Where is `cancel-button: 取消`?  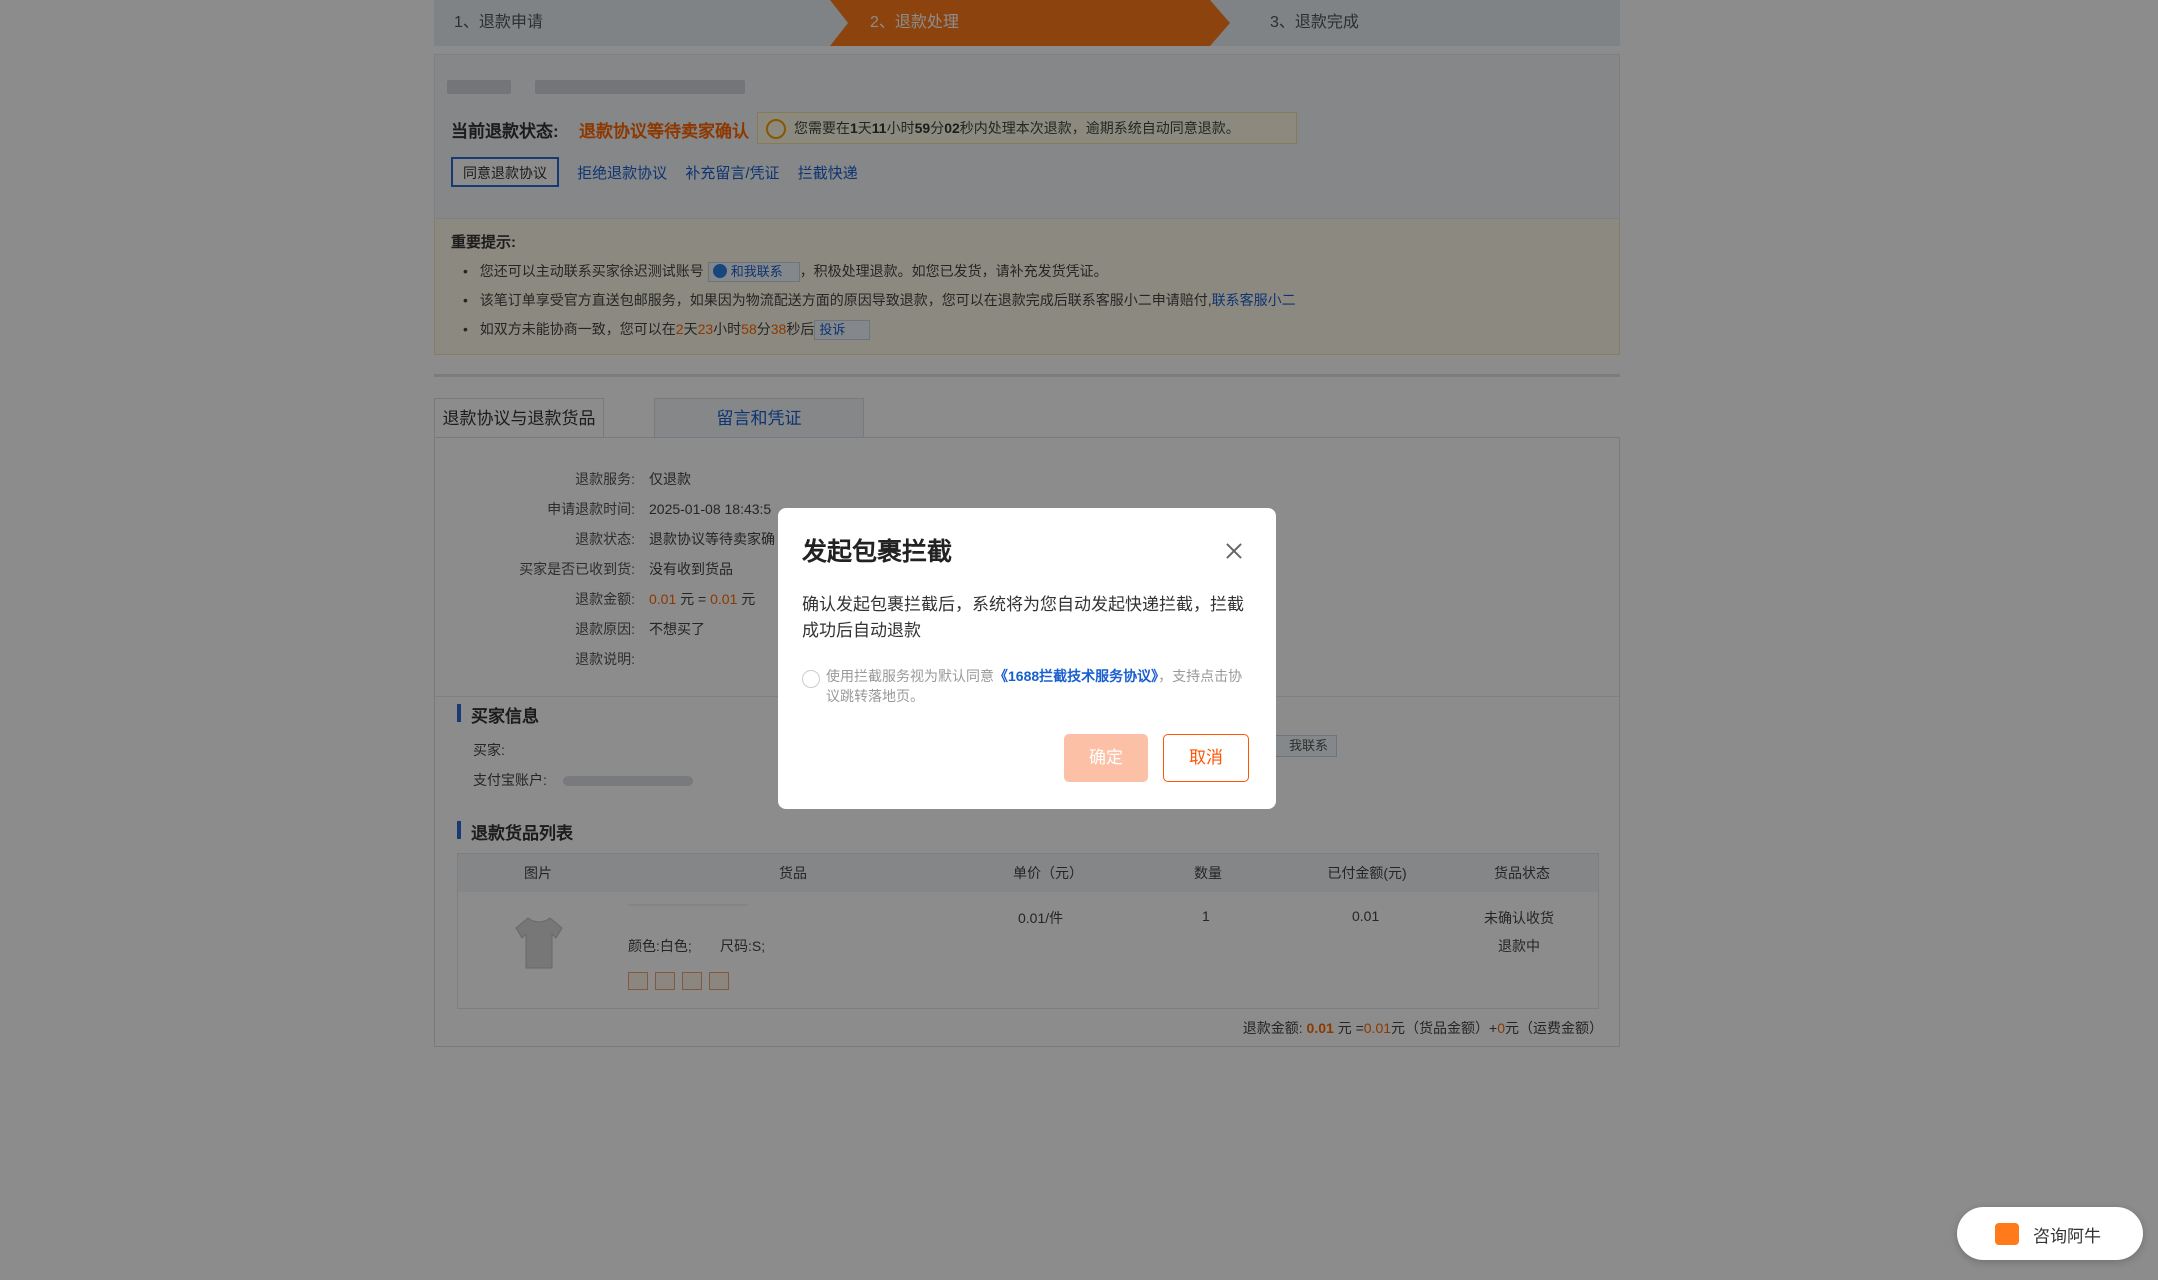 cancel-button: 取消 is located at coordinates (1206, 758).